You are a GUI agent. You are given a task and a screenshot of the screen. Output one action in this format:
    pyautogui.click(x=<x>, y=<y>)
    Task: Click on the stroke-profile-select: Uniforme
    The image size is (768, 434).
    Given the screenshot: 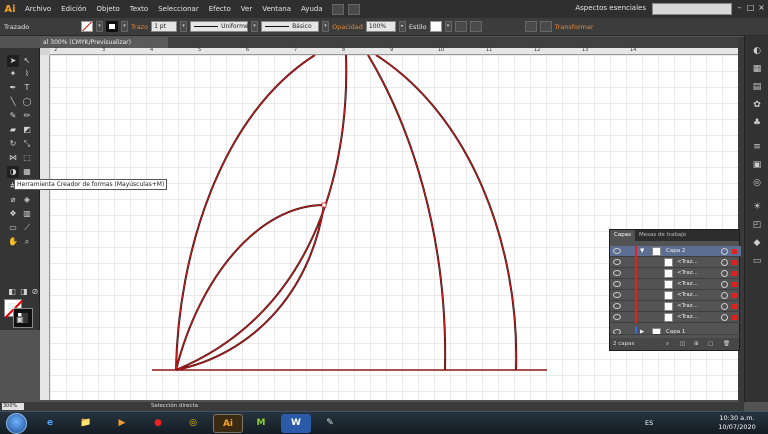 What is the action you would take?
    pyautogui.click(x=219, y=26)
    